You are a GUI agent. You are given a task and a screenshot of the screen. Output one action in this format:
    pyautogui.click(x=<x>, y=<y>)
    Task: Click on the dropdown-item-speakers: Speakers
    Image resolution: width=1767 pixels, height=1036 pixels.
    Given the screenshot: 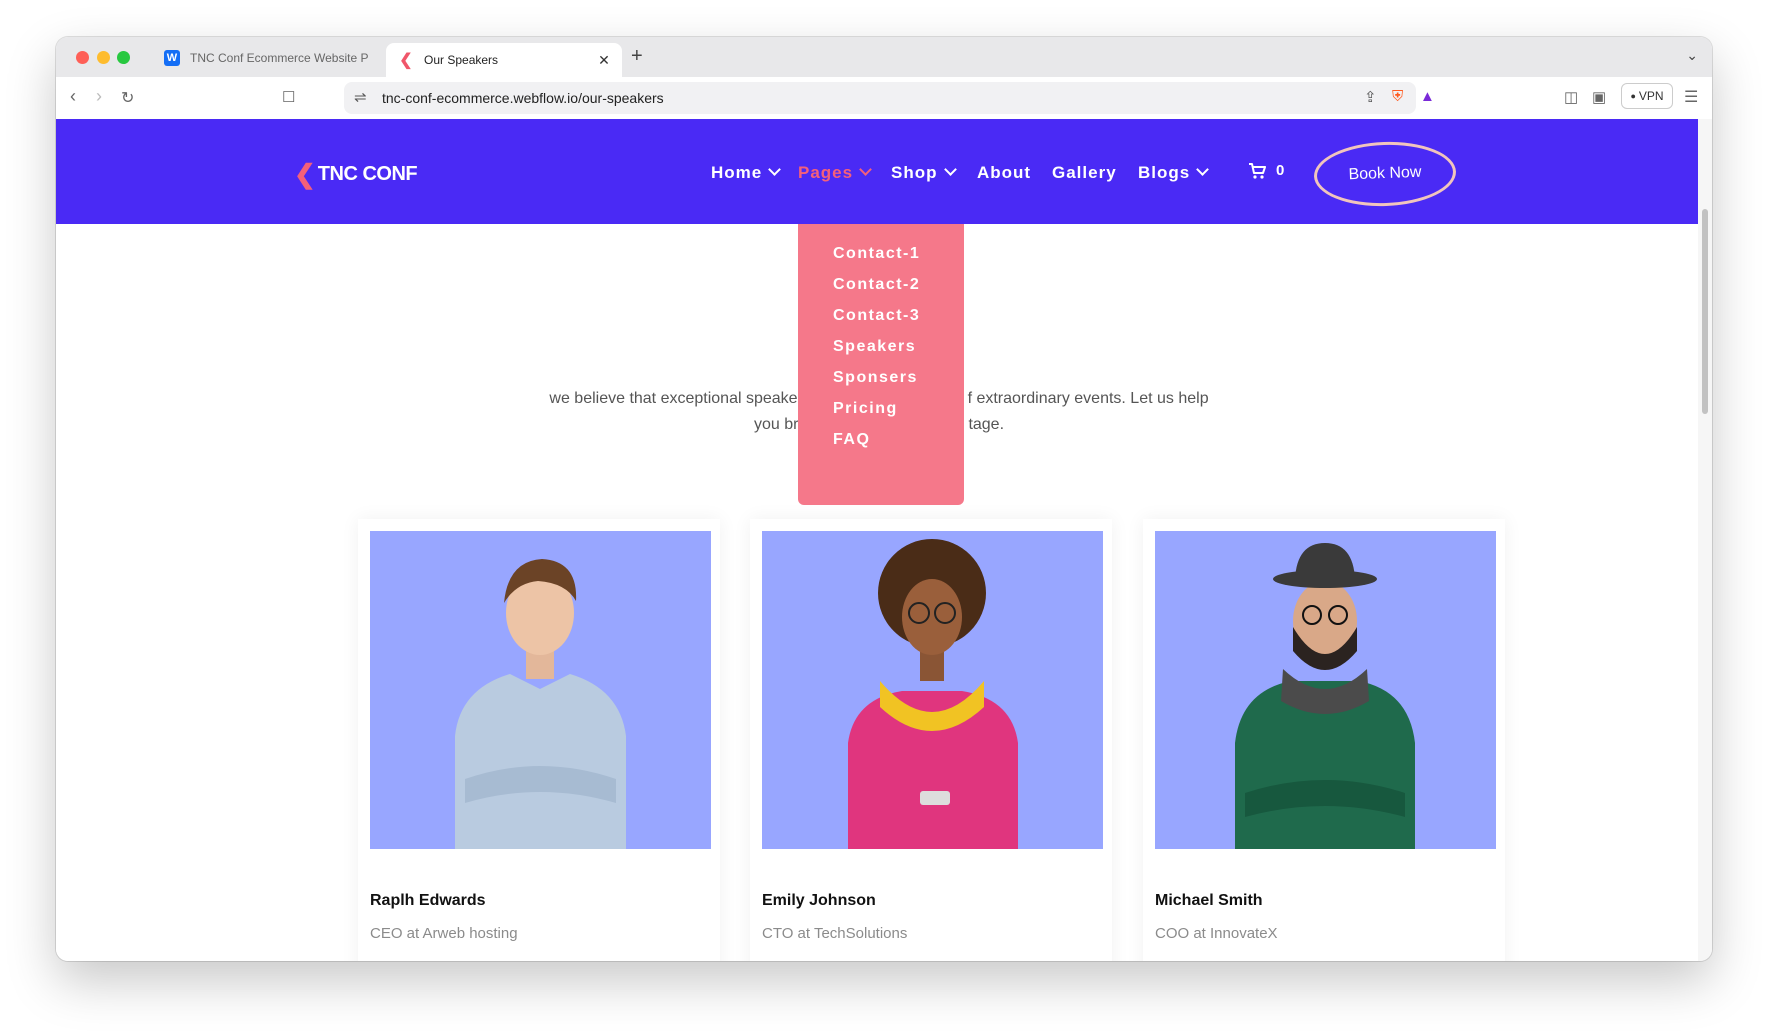 What is the action you would take?
    pyautogui.click(x=874, y=347)
    